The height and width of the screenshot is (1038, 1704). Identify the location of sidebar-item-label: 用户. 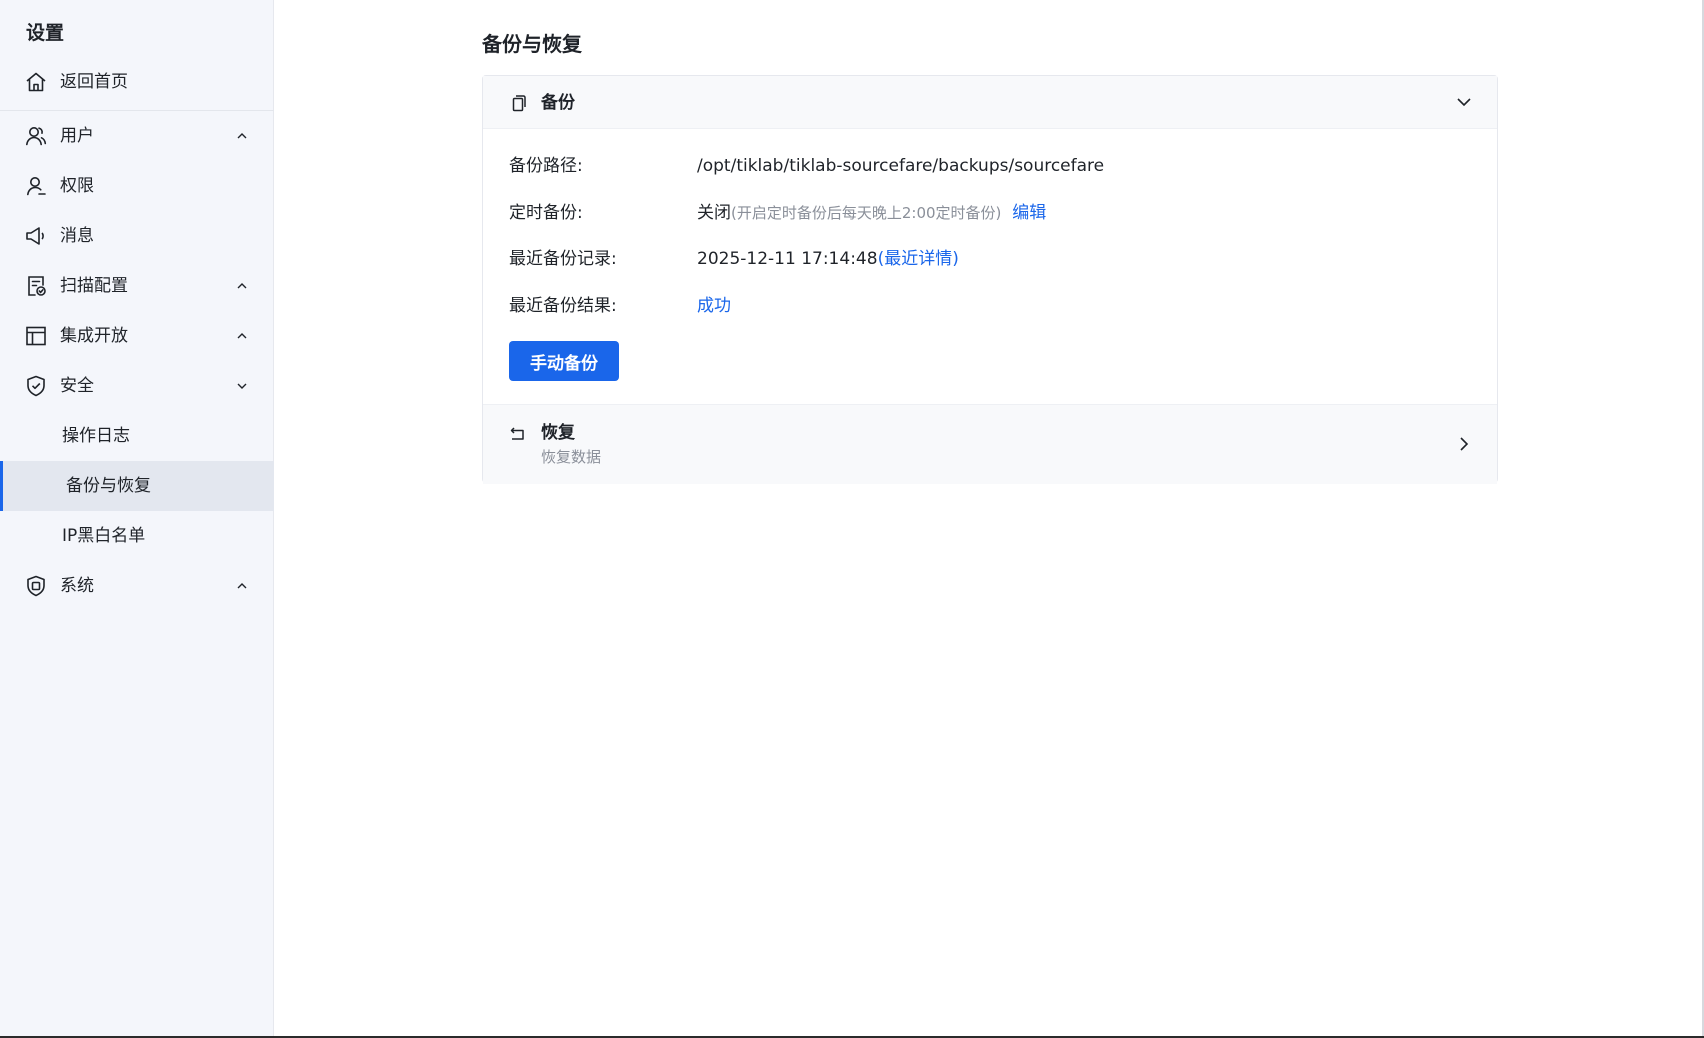
(77, 136).